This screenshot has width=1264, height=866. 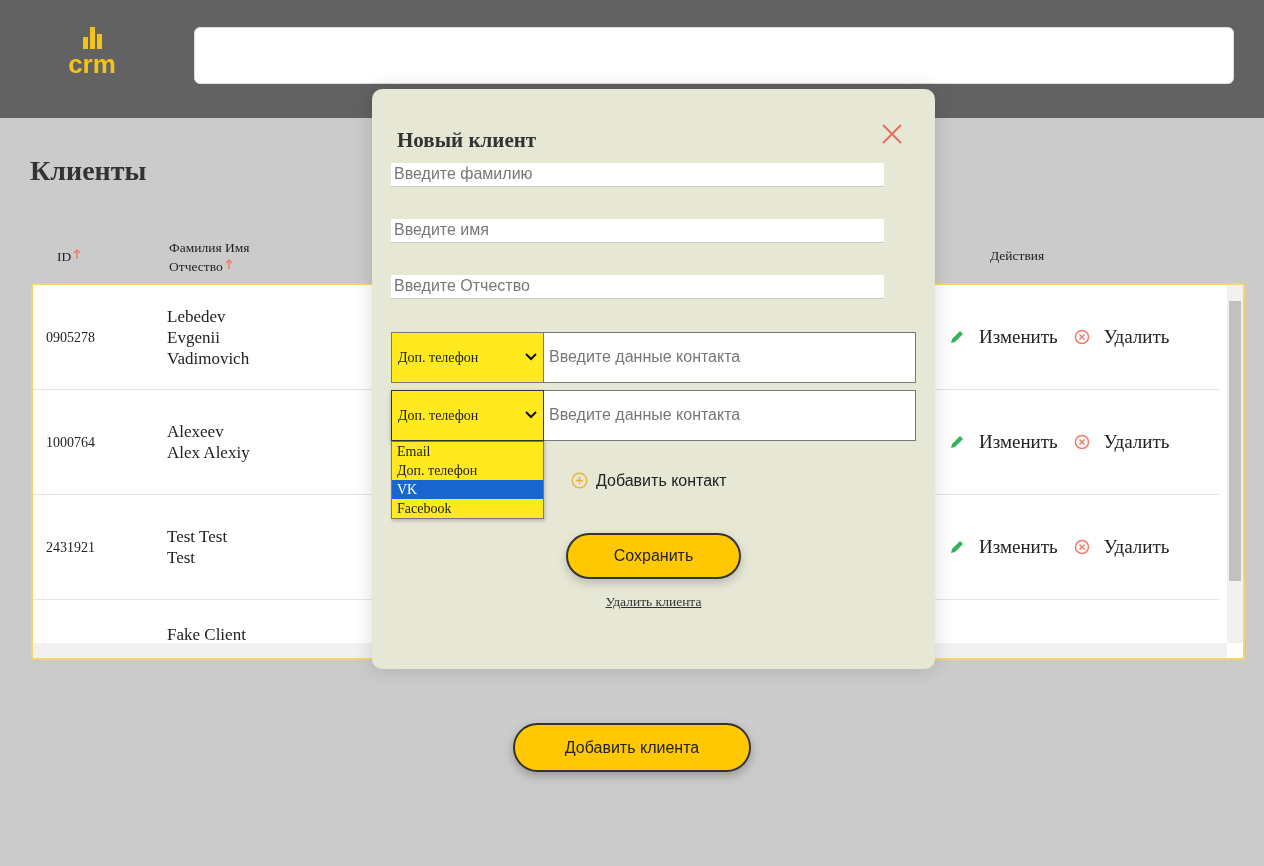 What do you see at coordinates (892, 132) in the screenshot?
I see `close-button` at bounding box center [892, 132].